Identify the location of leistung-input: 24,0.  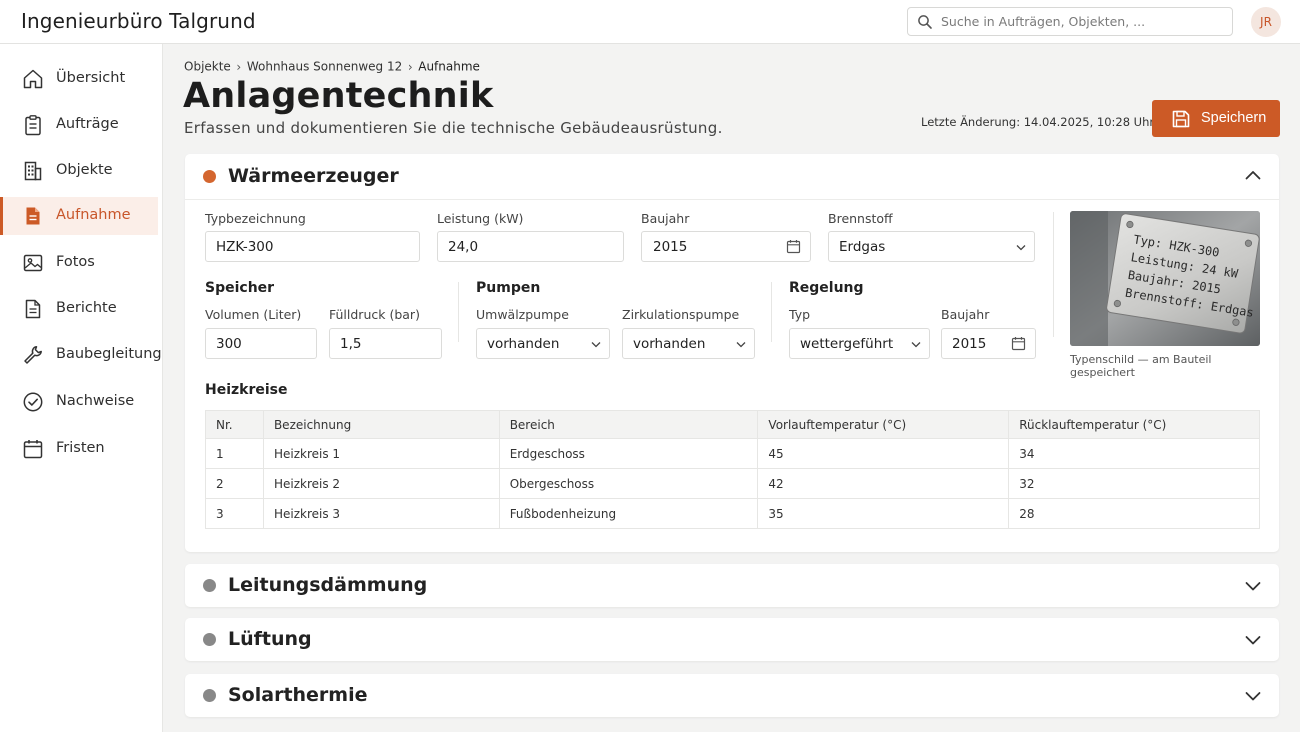
(530, 246).